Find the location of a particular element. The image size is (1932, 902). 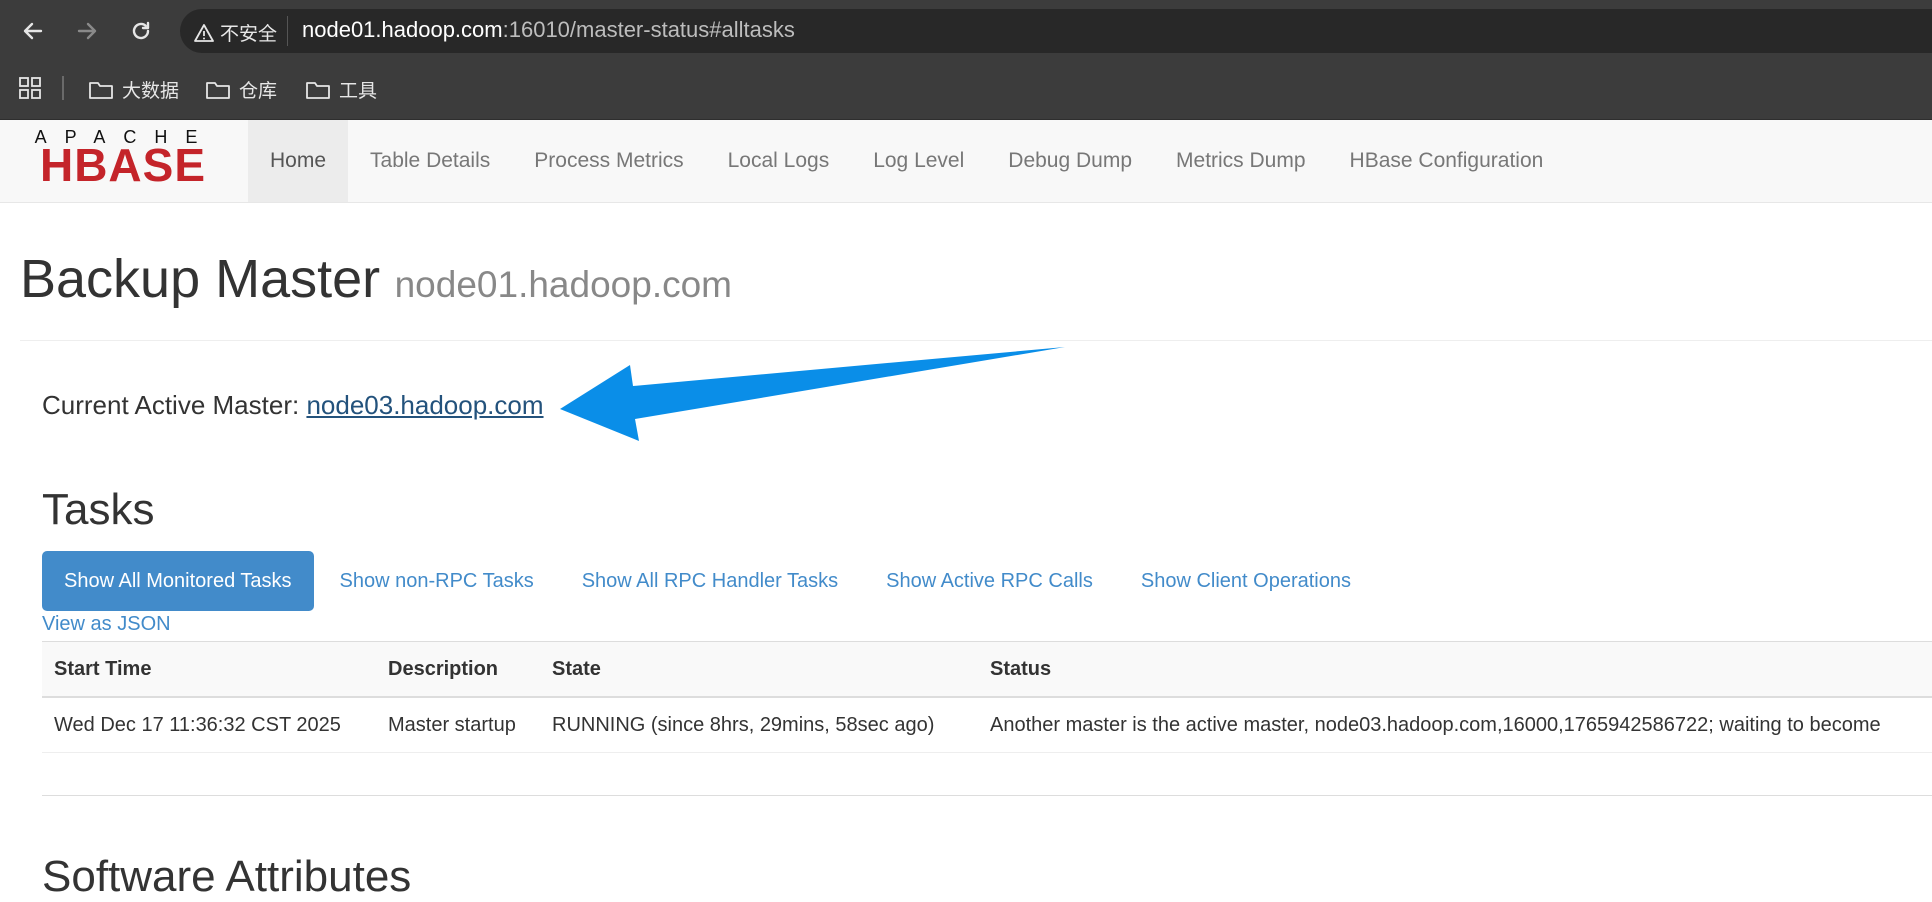

apps-grid-icon is located at coordinates (30, 88).